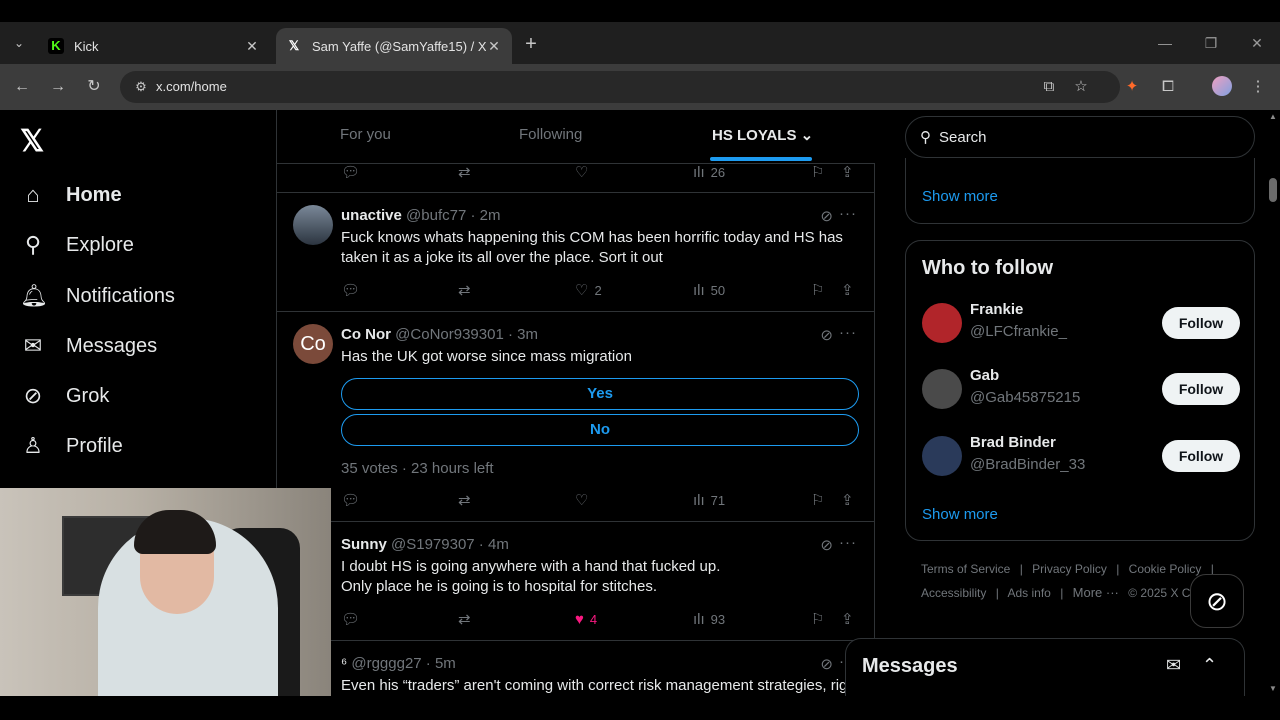 The height and width of the screenshot is (720, 1280). What do you see at coordinates (984, 375) in the screenshot?
I see `suggestion-name: Gab` at bounding box center [984, 375].